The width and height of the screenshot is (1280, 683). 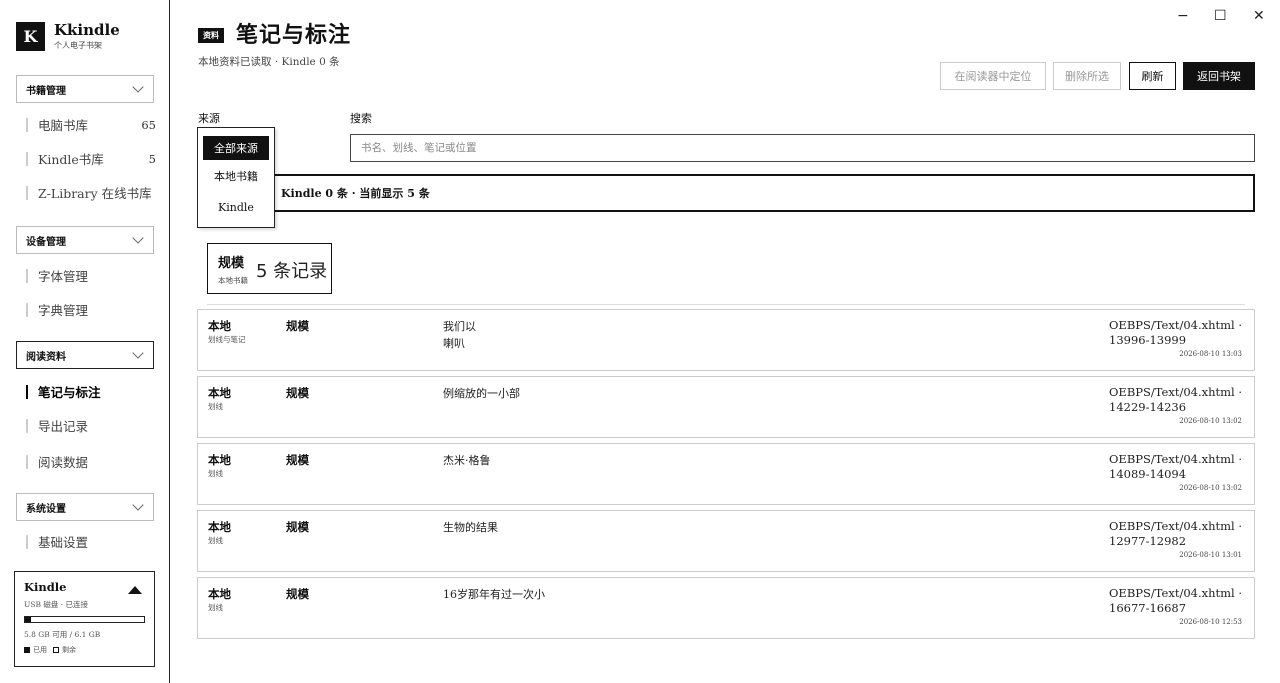 I want to click on sidebar-item-notes: 笔记与标注, so click(x=91, y=391).